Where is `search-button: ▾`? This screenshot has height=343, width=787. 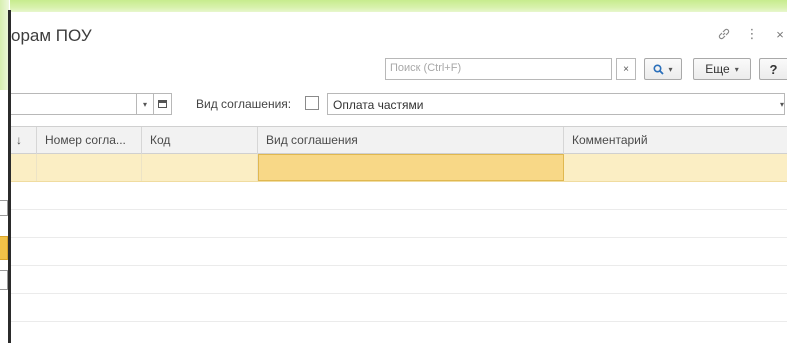 search-button: ▾ is located at coordinates (663, 69).